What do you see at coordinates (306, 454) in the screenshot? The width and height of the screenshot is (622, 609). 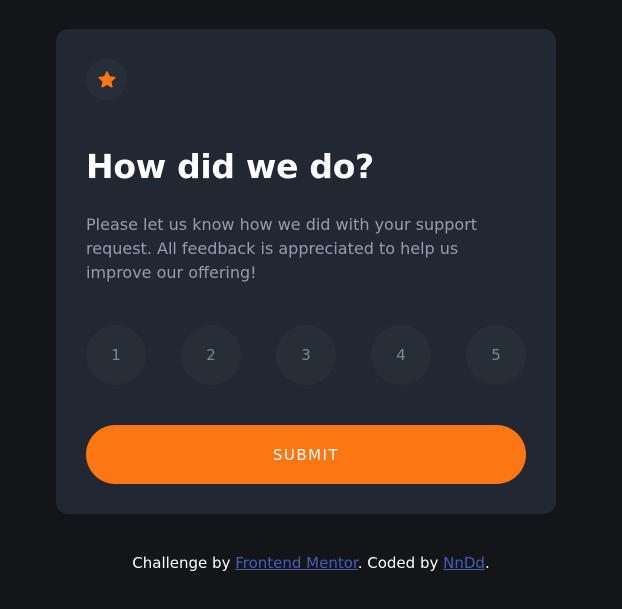 I see `submit-button: SUBMIT` at bounding box center [306, 454].